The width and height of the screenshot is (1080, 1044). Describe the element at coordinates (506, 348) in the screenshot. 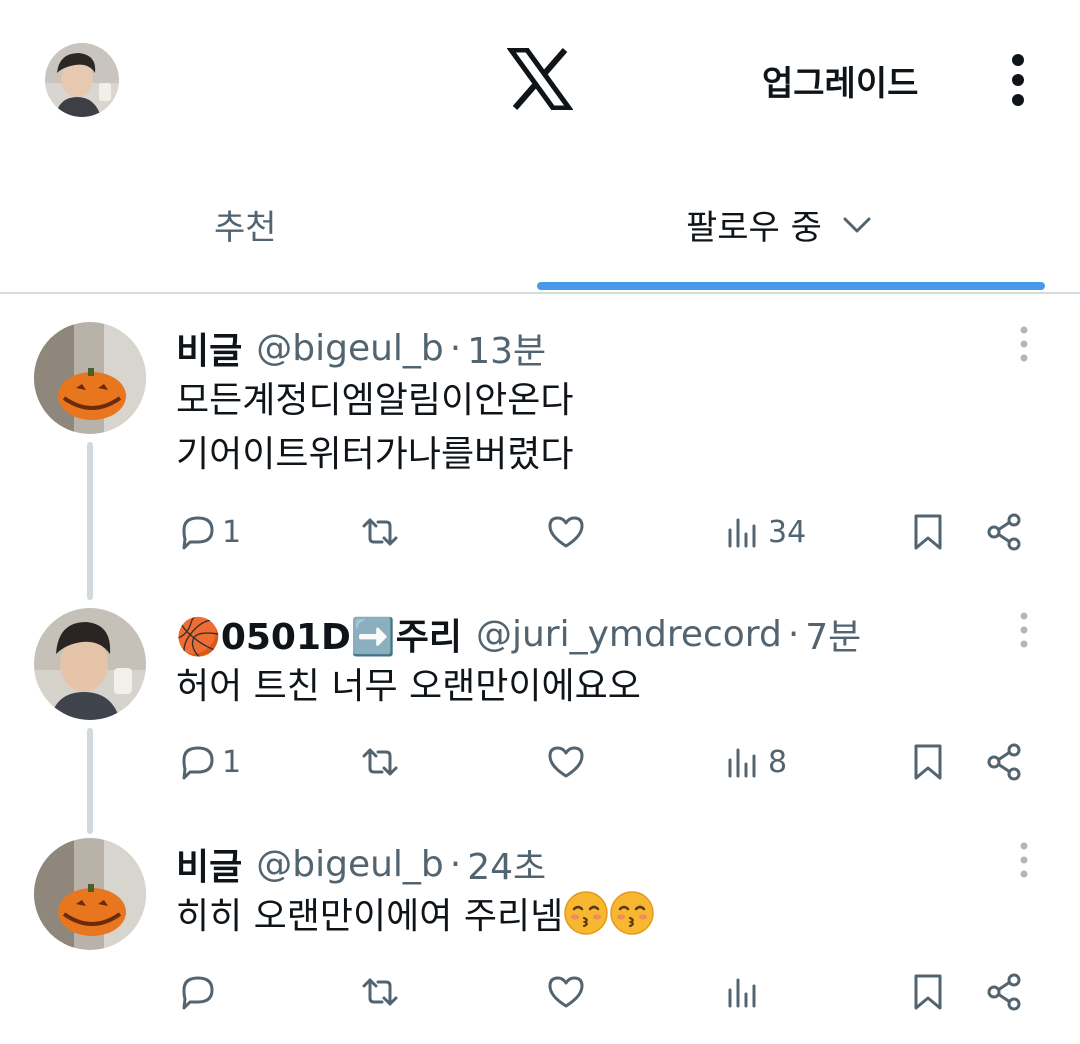

I see `timestamp: 13분` at that location.